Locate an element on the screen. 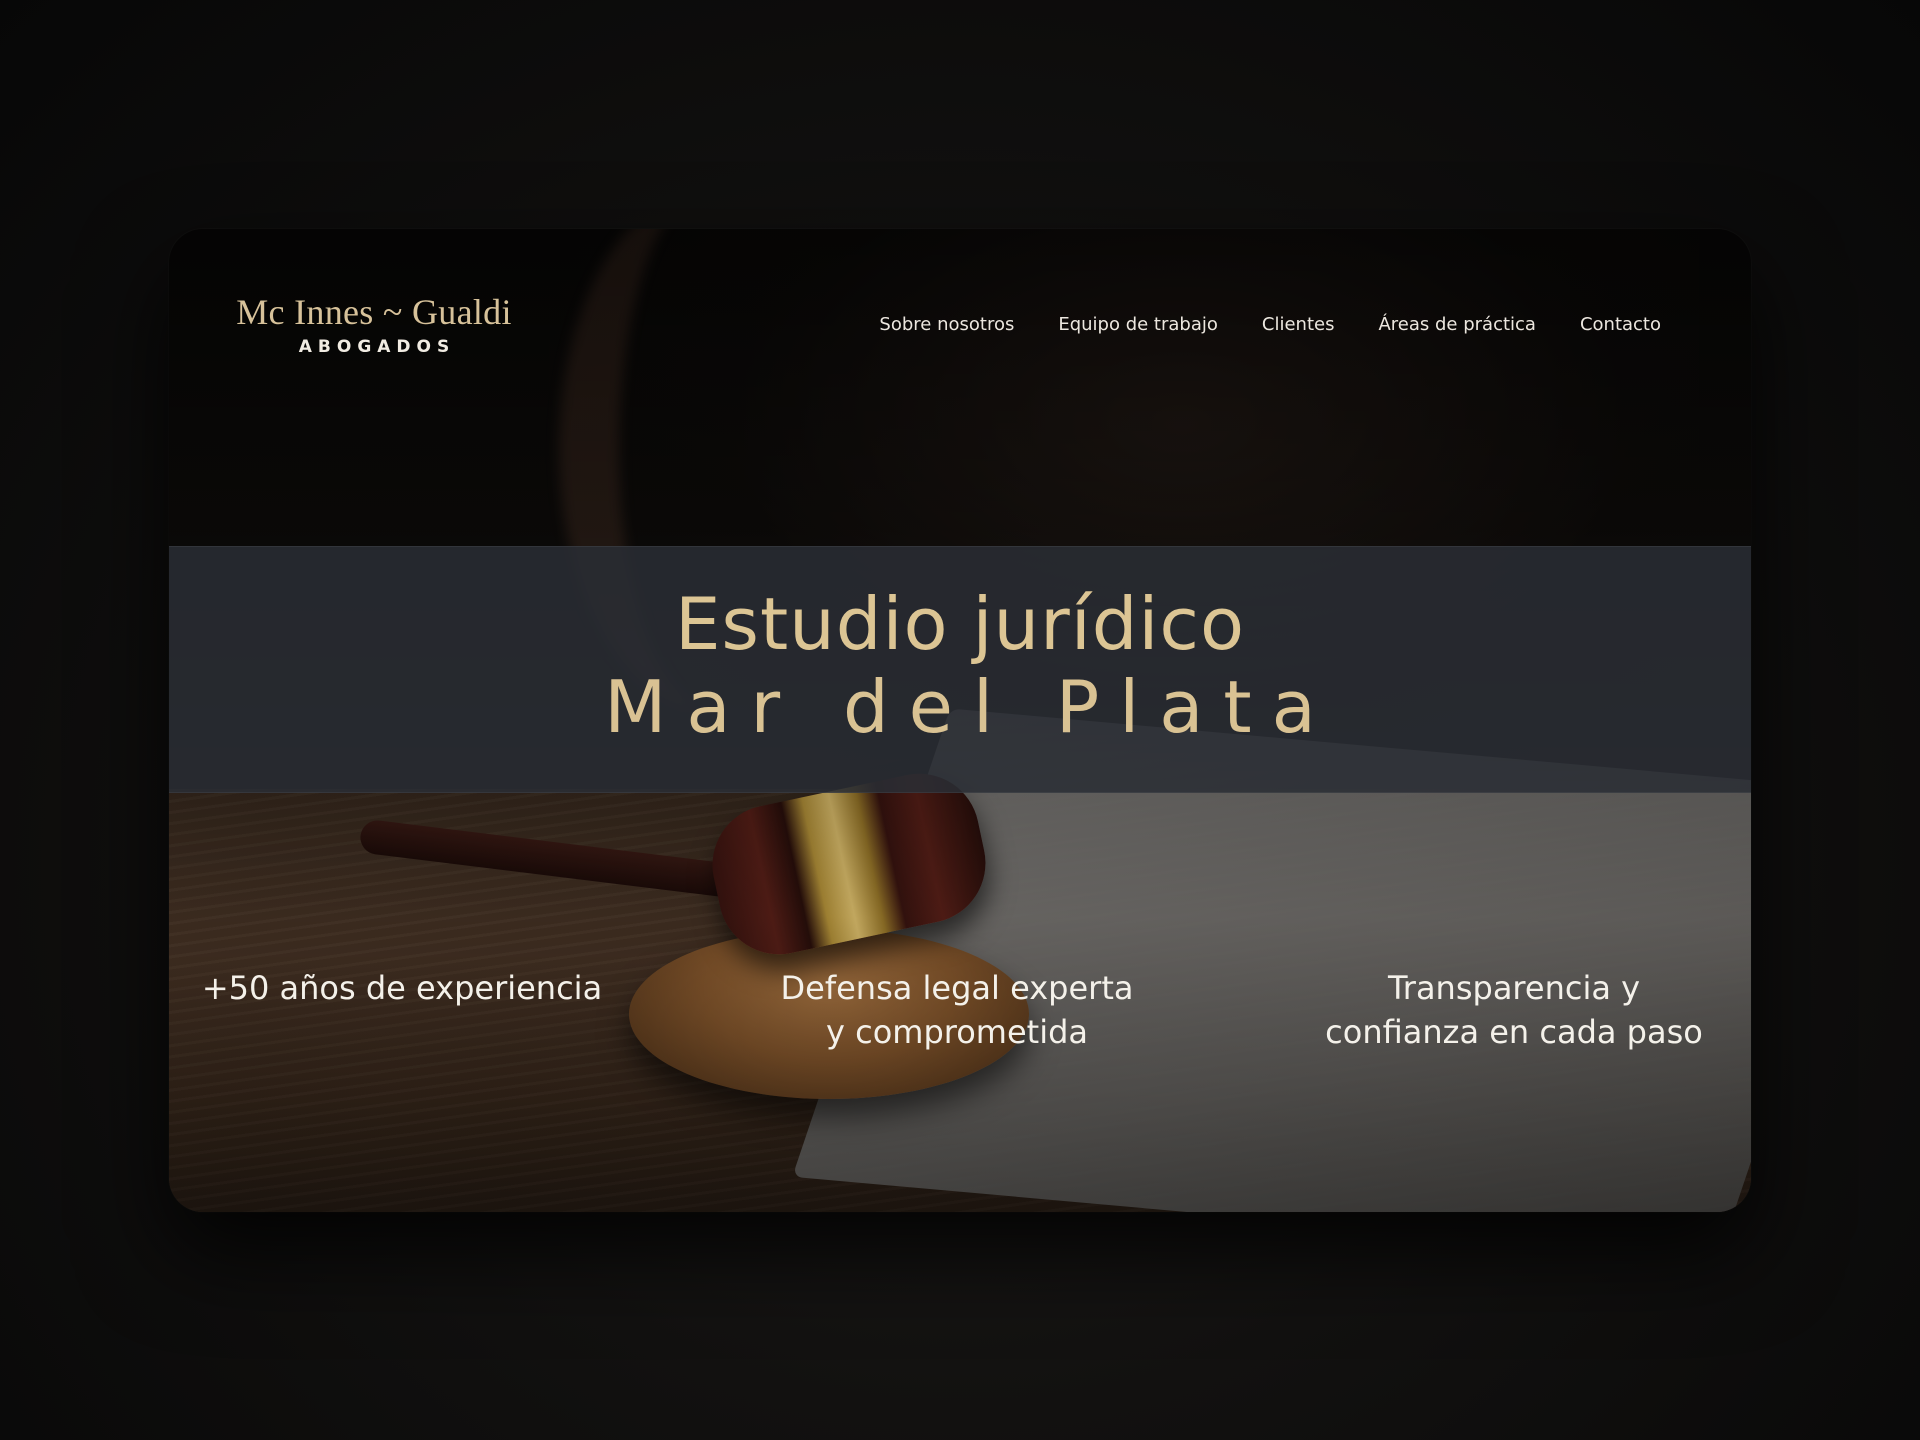 The image size is (1920, 1440). hero-title: Estudio jurídico is located at coordinates (960, 624).